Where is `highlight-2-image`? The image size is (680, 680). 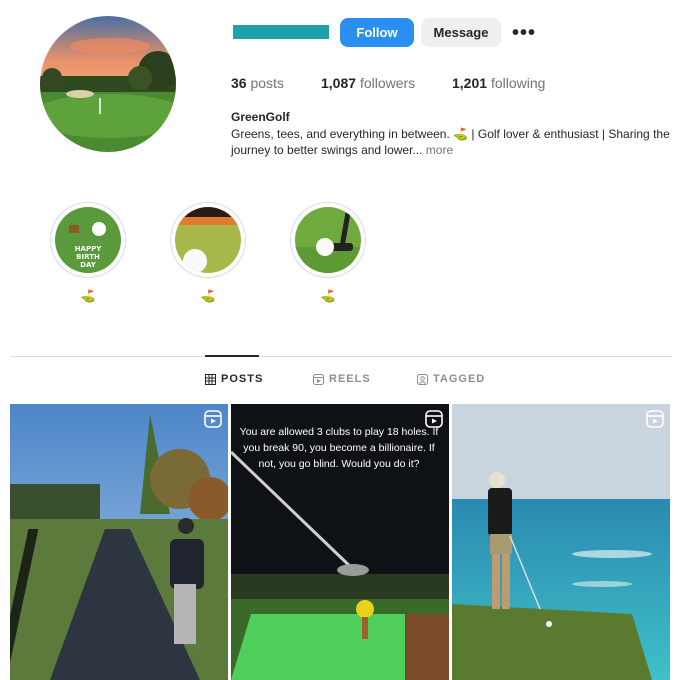
highlight-2-image is located at coordinates (208, 240).